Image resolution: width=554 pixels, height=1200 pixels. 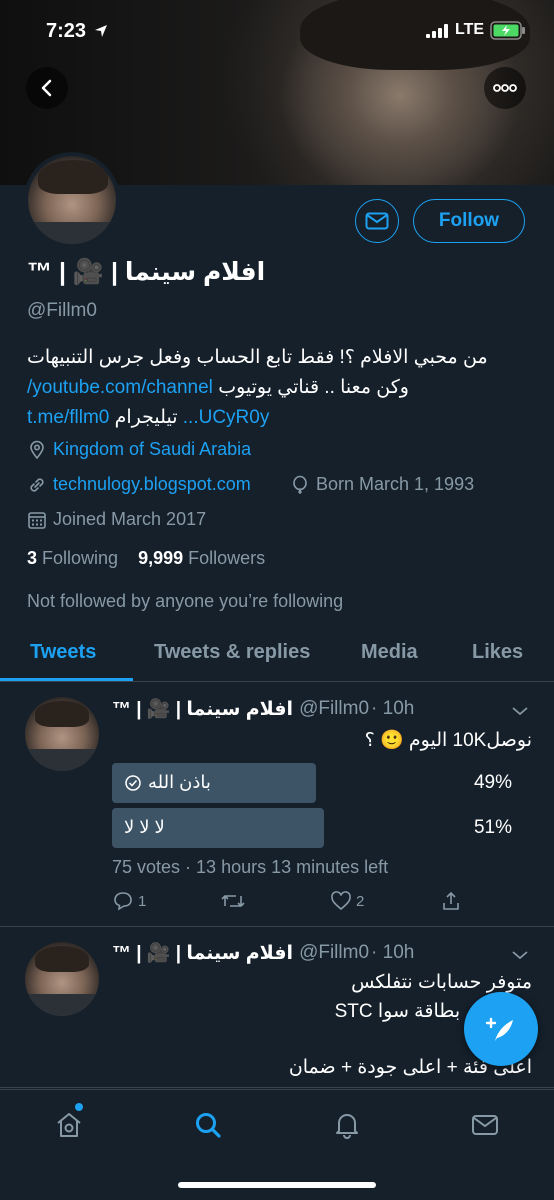 I want to click on profile-joined: Joined March 2017, so click(x=116, y=519).